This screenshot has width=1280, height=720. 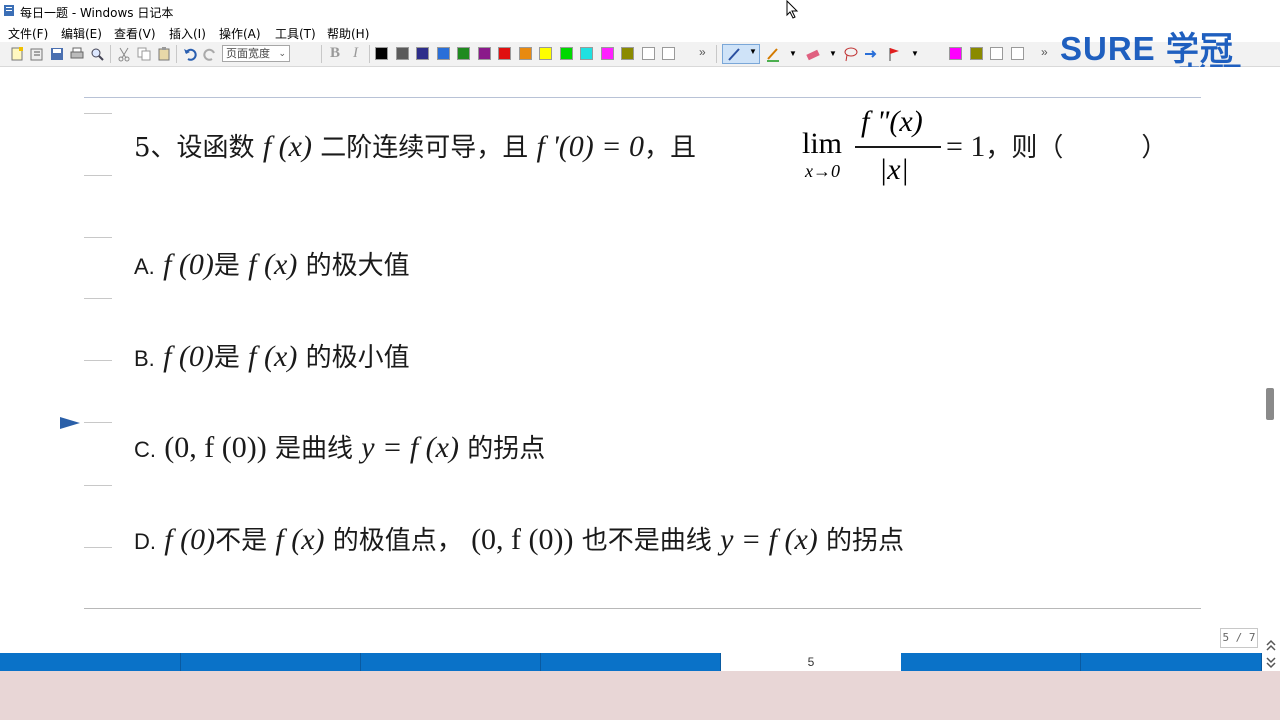 What do you see at coordinates (773, 54) in the screenshot?
I see `highlighter-icon` at bounding box center [773, 54].